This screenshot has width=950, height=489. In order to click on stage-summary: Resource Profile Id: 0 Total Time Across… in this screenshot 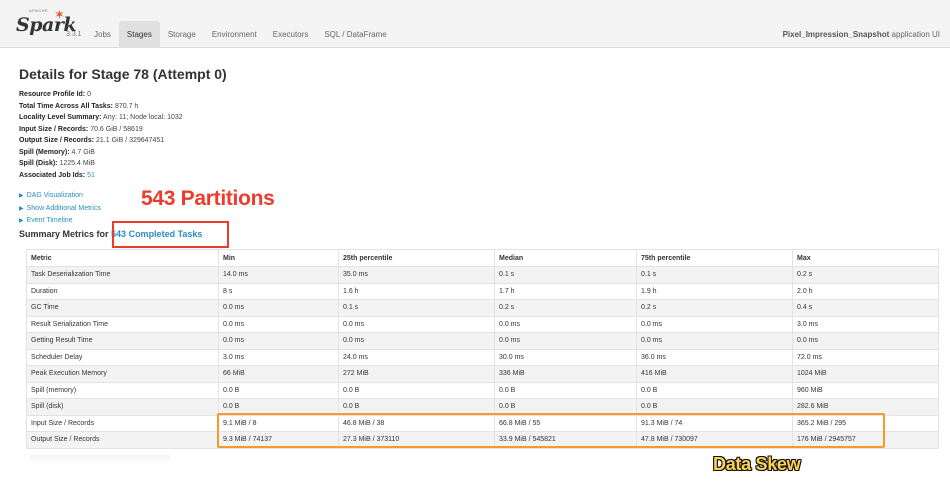, I will do `click(101, 135)`.